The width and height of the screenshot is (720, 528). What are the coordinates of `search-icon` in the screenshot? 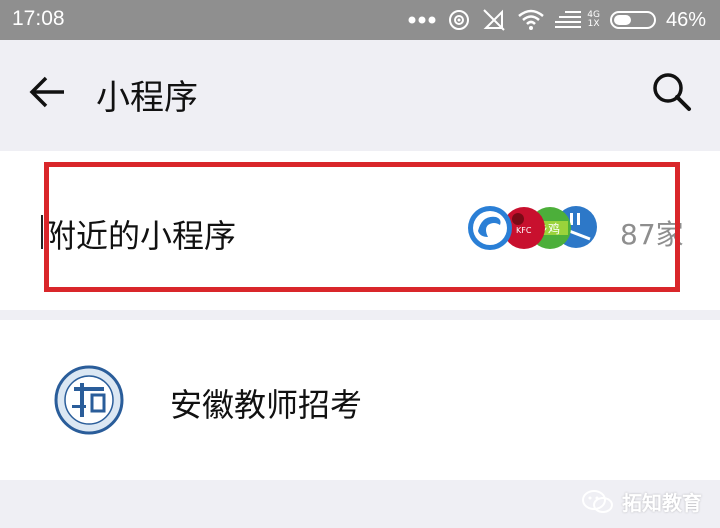 It's located at (672, 92).